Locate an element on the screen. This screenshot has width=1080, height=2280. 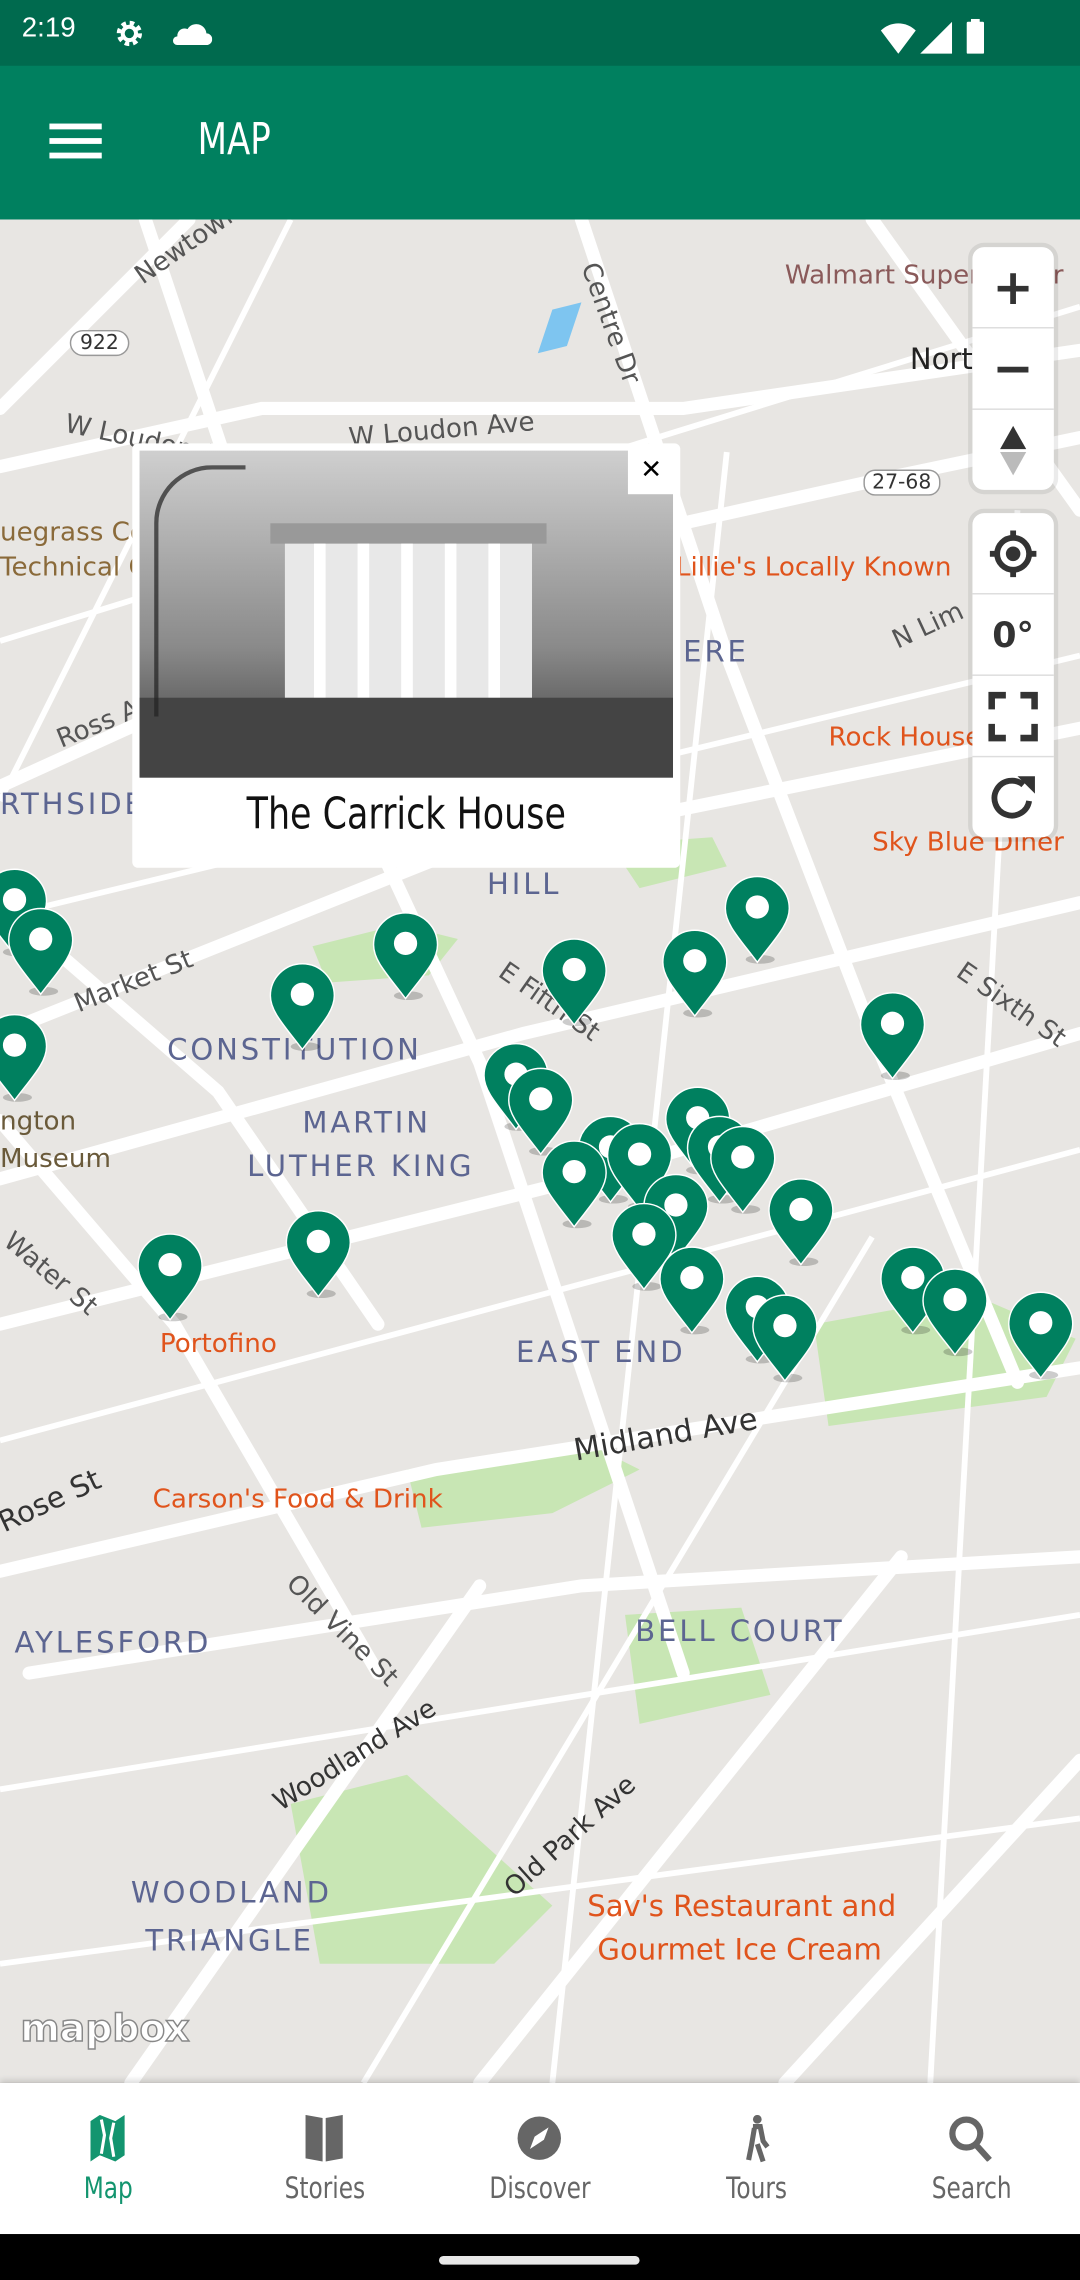
map-label: EAST END is located at coordinates (601, 1352).